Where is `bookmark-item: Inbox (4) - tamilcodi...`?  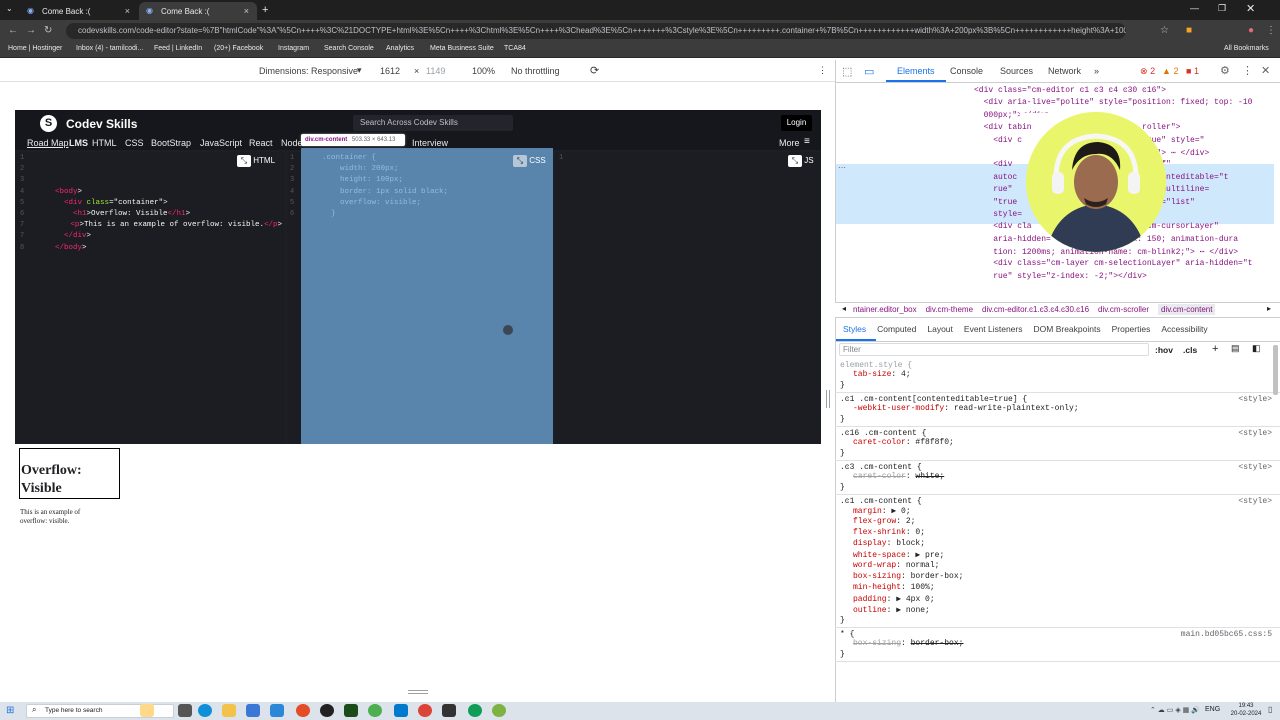 bookmark-item: Inbox (4) - tamilcodi... is located at coordinates (109, 48).